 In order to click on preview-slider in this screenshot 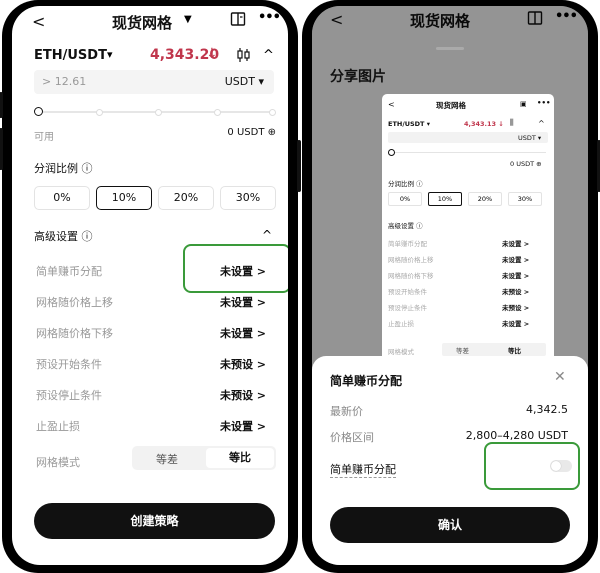, I will do `click(468, 152)`.